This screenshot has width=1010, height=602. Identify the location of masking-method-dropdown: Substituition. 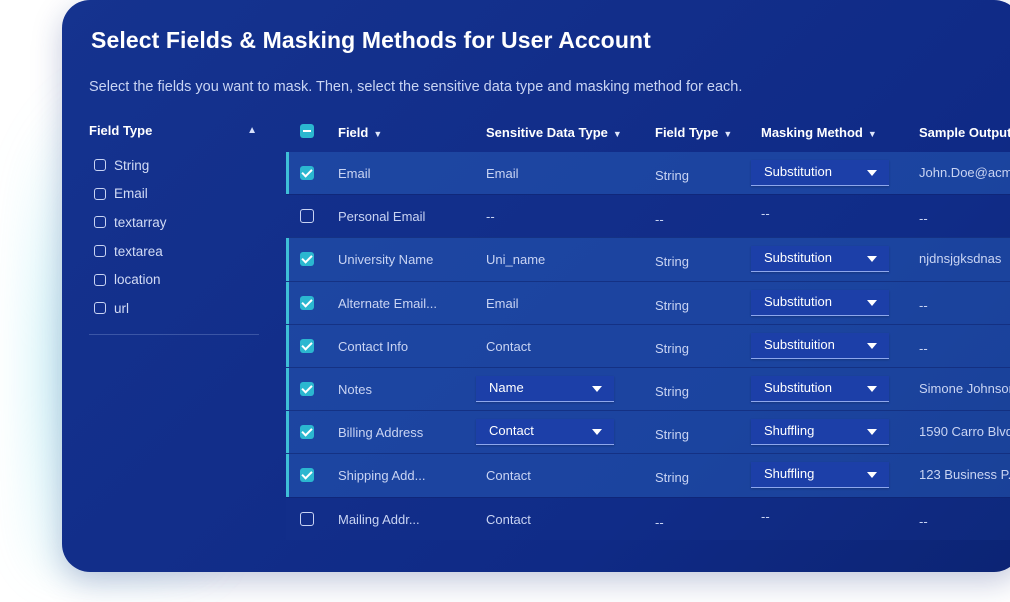
(820, 345).